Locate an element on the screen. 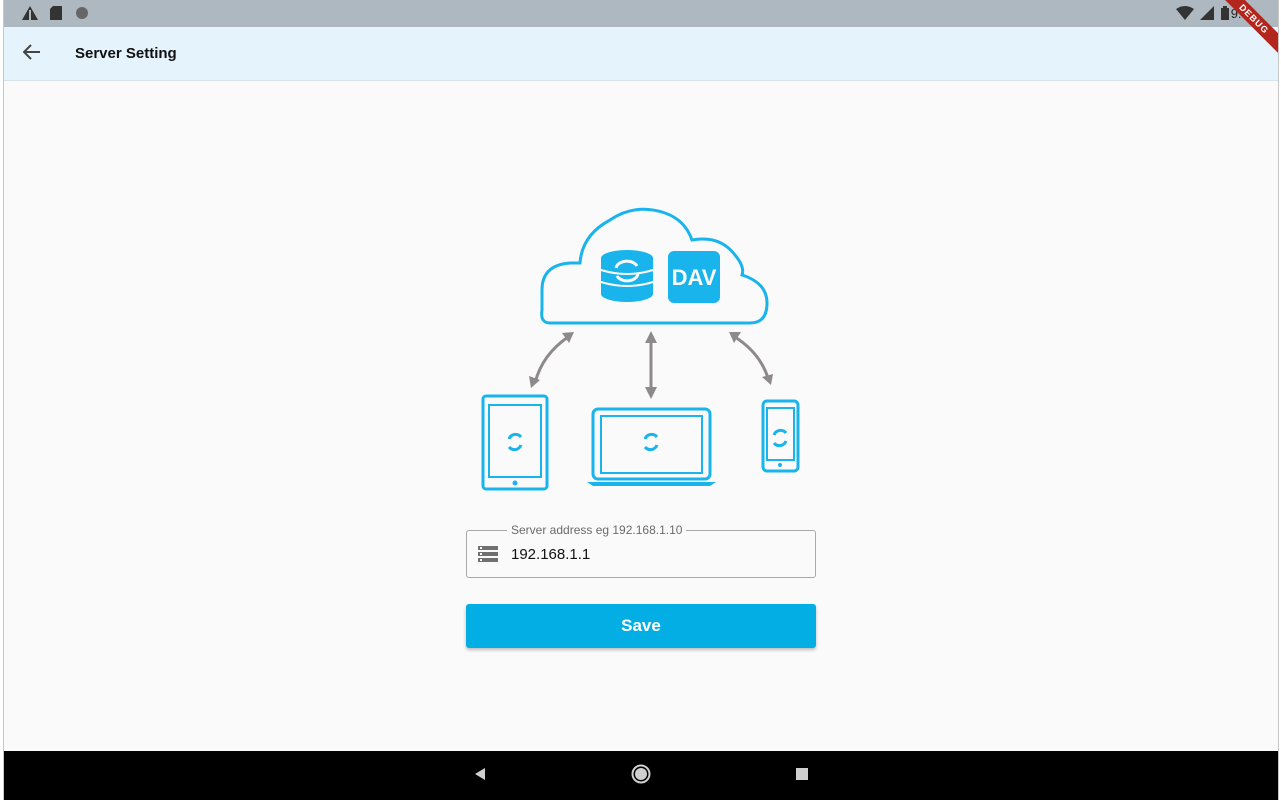 Image resolution: width=1281 pixels, height=800 pixels. nav-back-button is located at coordinates (480, 776).